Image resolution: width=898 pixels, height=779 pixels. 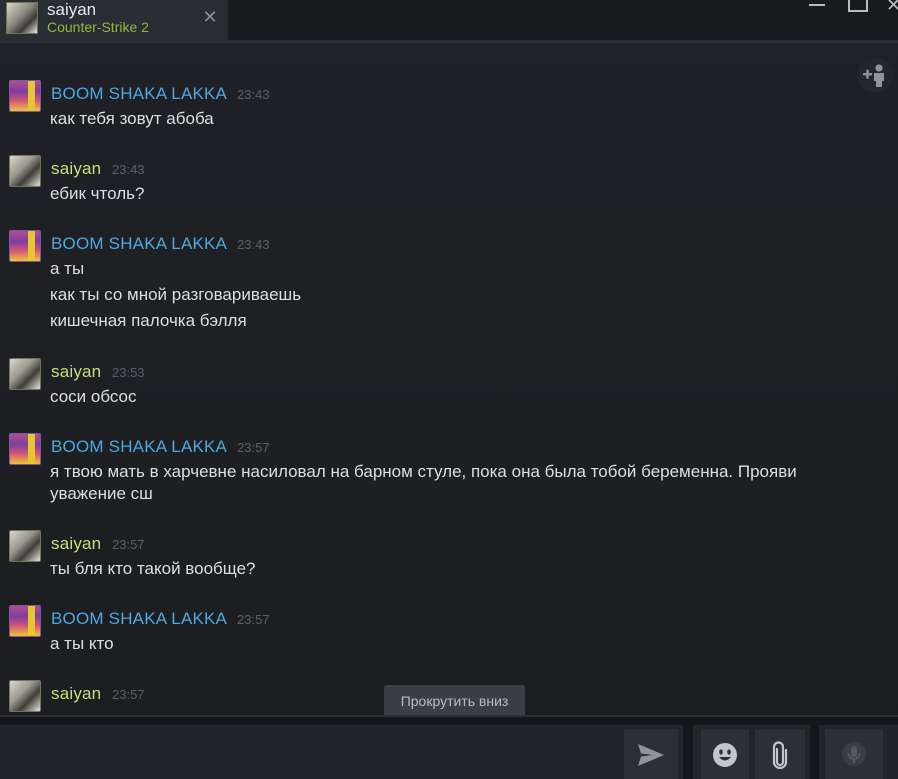 I want to click on emoji-button, so click(x=725, y=754).